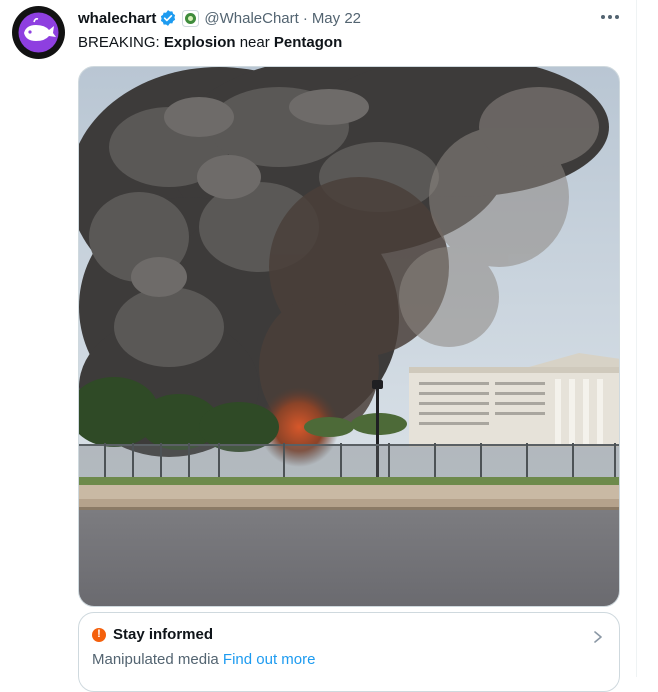 The width and height of the screenshot is (658, 692). I want to click on post-text-prefix: BREAKING:, so click(121, 42).